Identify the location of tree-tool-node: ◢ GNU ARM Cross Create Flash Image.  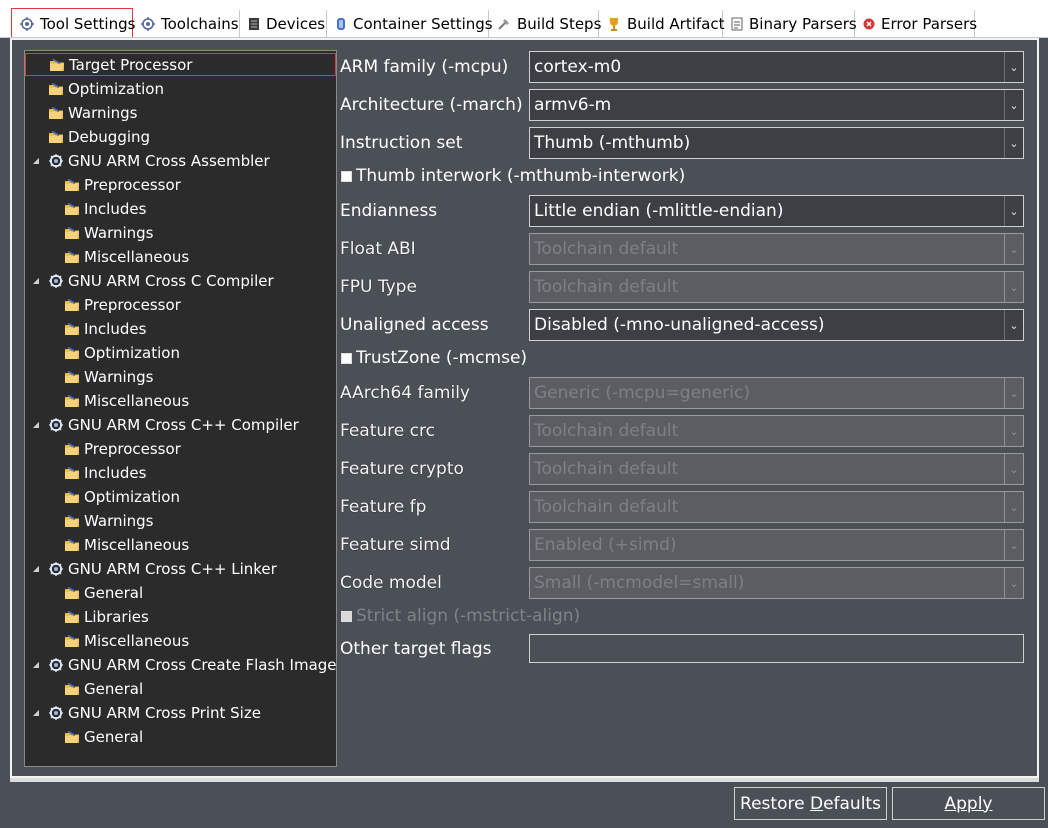
(184, 664).